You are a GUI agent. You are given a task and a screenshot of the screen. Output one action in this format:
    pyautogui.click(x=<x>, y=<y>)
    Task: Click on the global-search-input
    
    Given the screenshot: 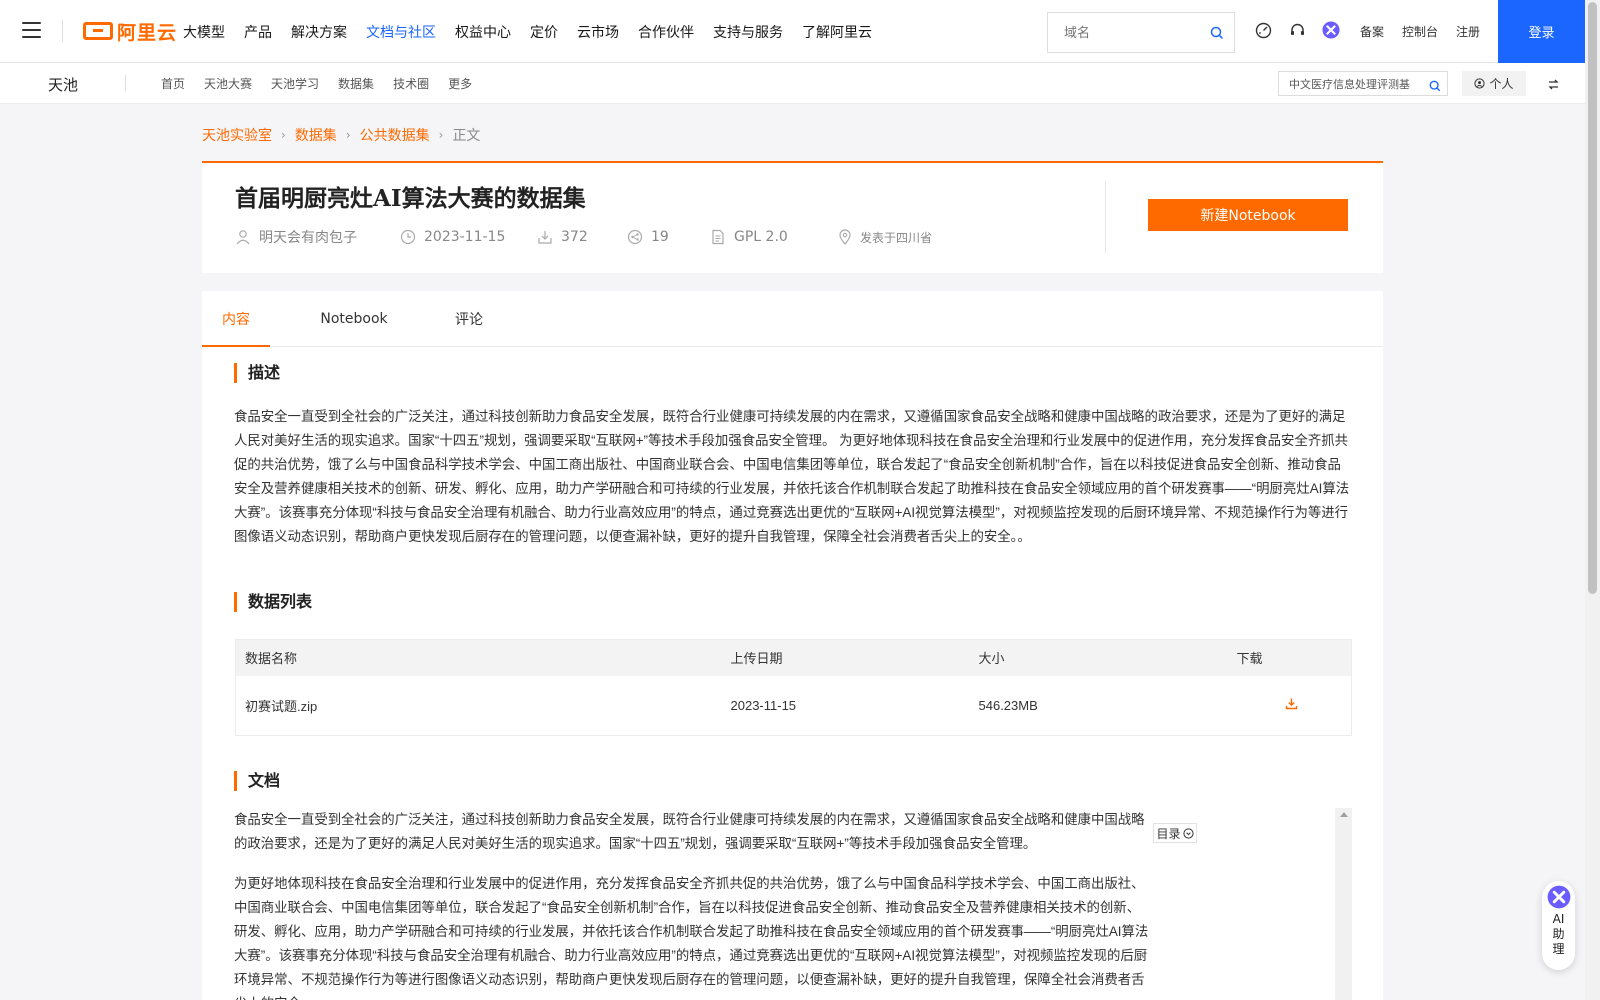 What is the action you would take?
    pyautogui.click(x=1123, y=32)
    